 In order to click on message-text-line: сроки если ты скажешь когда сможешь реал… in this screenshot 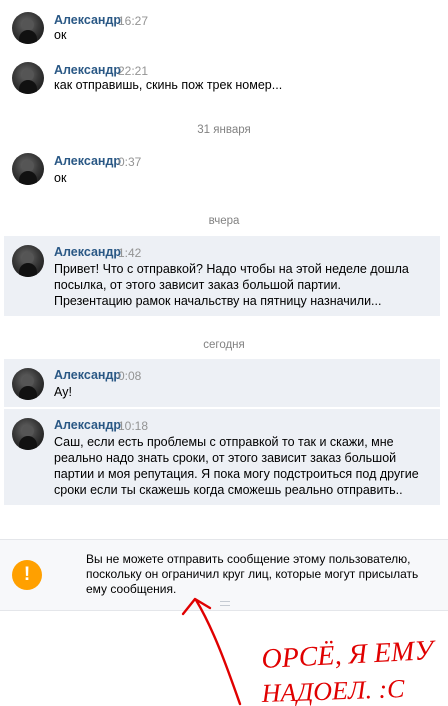, I will do `click(228, 490)`.